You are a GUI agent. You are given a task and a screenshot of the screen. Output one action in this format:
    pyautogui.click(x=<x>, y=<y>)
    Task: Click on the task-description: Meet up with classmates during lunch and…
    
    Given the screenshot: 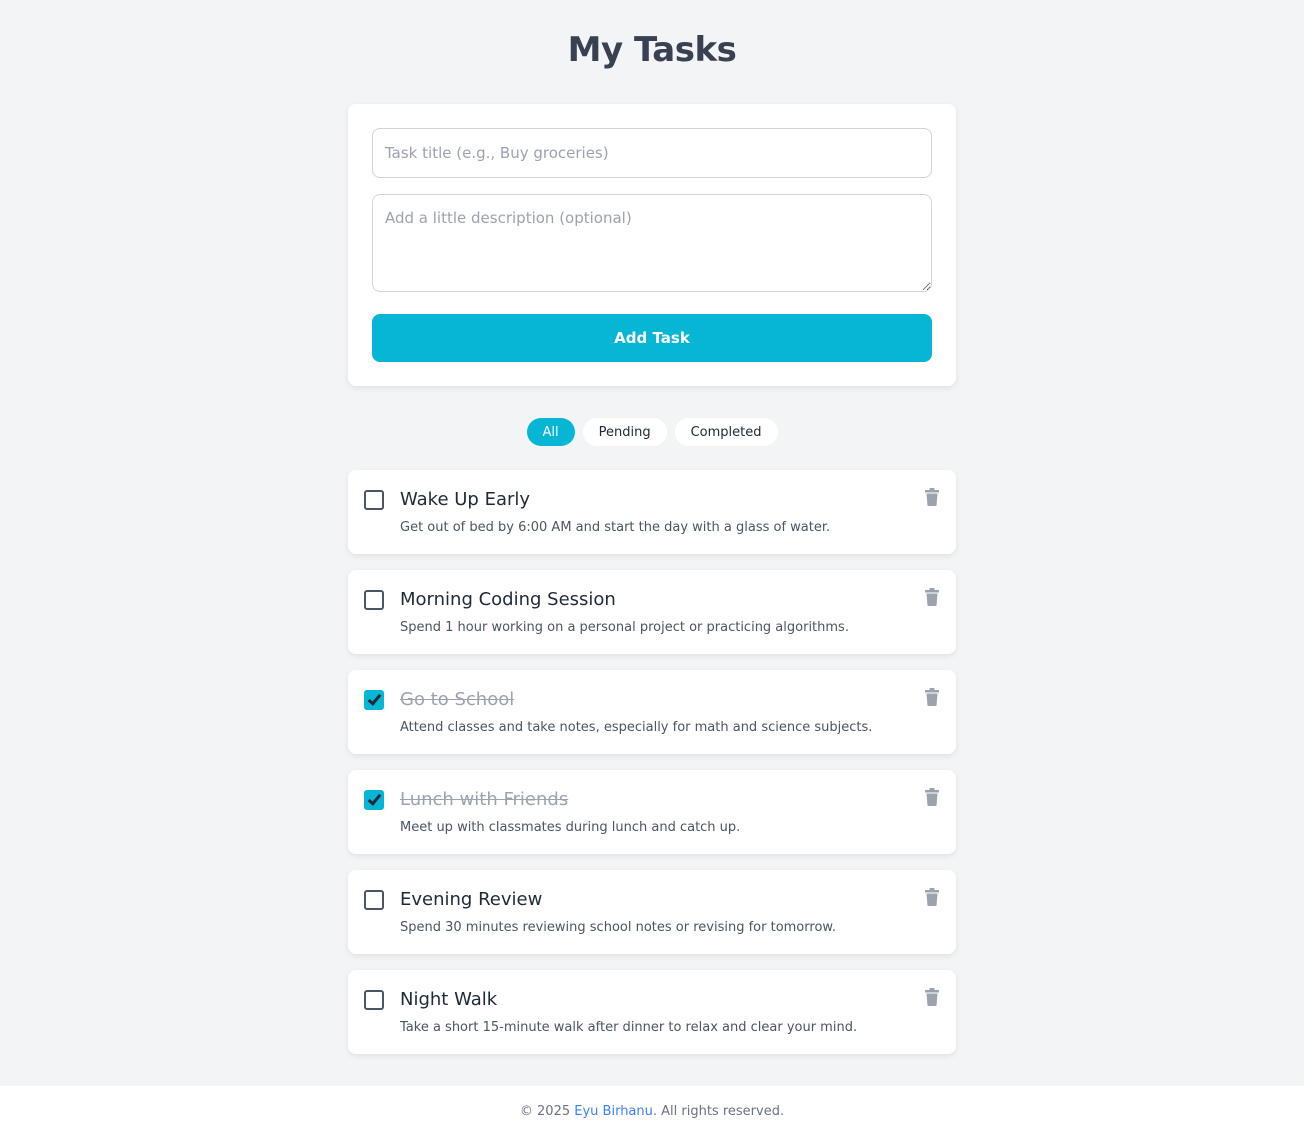 What is the action you would take?
    pyautogui.click(x=570, y=827)
    